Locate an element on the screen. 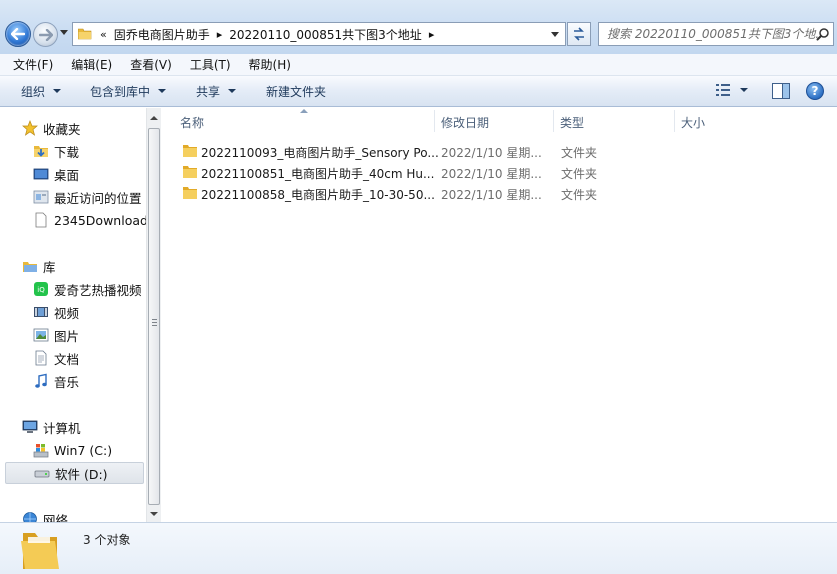 The height and width of the screenshot is (574, 837). nav-label: 下载 is located at coordinates (67, 152).